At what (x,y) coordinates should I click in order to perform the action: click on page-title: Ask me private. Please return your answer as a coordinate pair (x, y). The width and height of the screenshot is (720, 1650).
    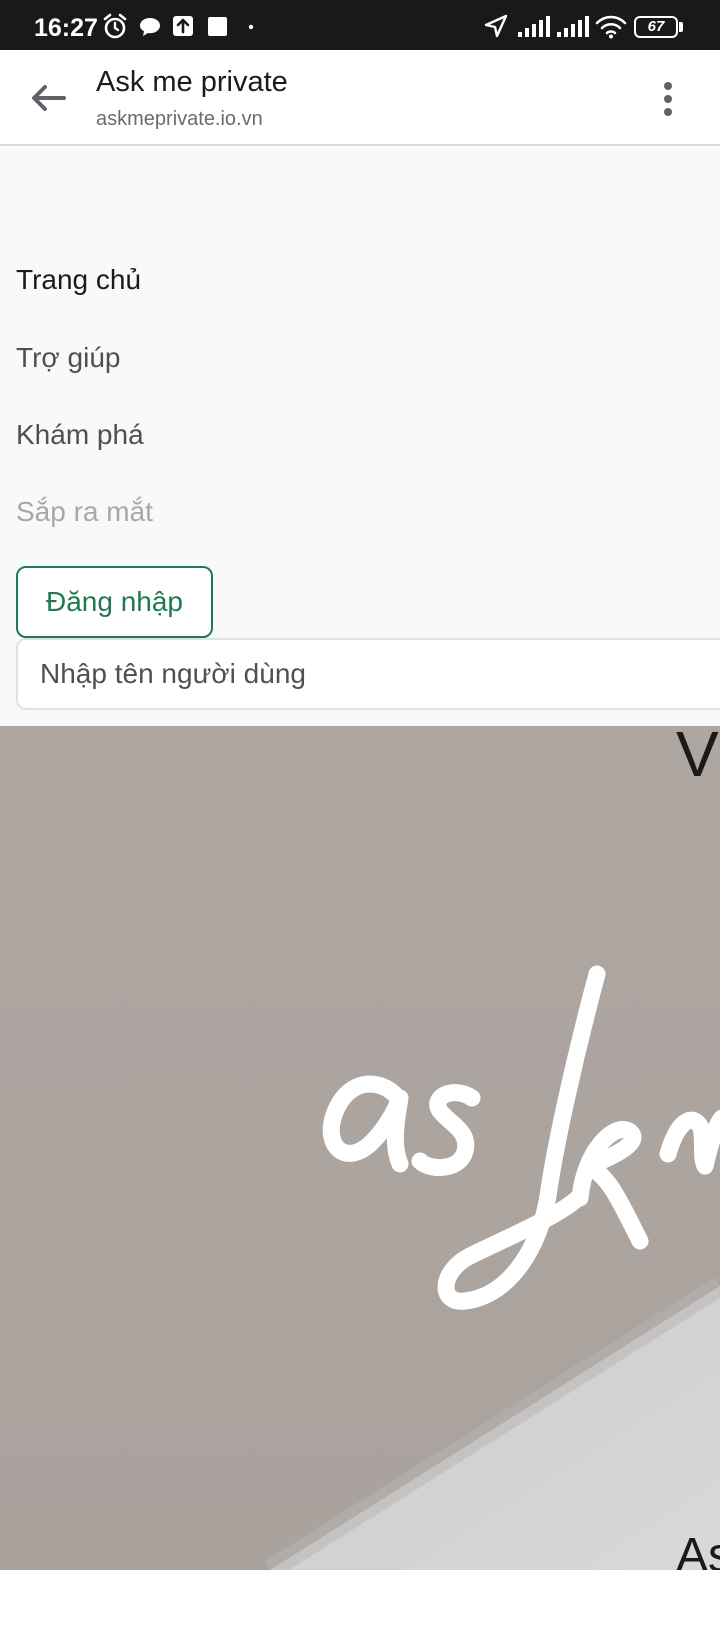
    Looking at the image, I should click on (192, 82).